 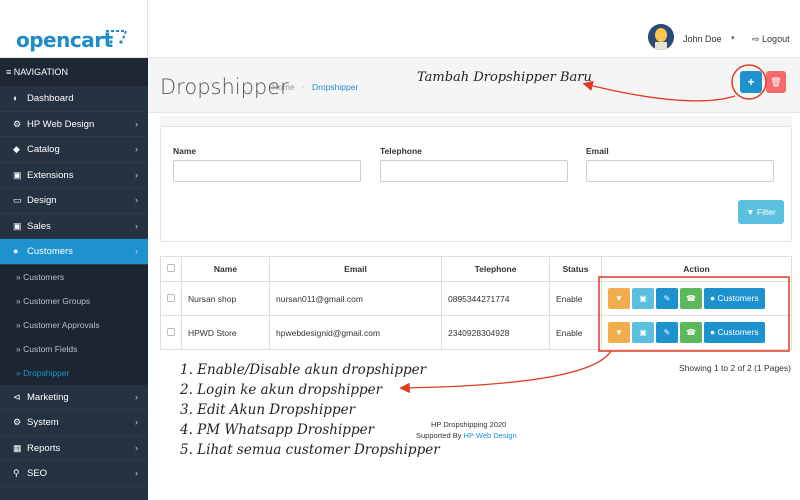 I want to click on table-header-row: Name Email Telephone Status Action, so click(x=476, y=269).